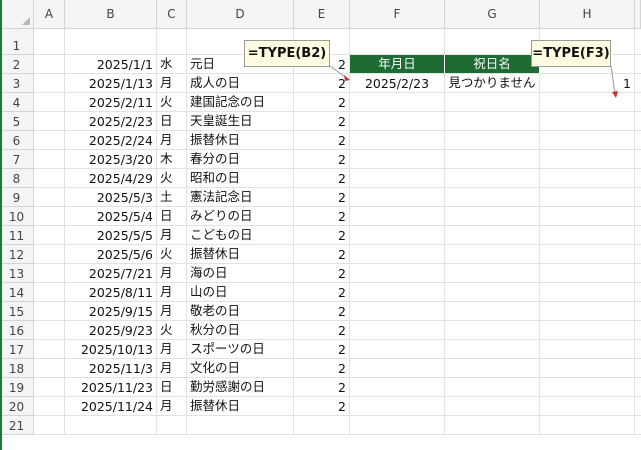 The image size is (641, 450). Describe the element at coordinates (17, 216) in the screenshot. I see `row-header: 10` at that location.